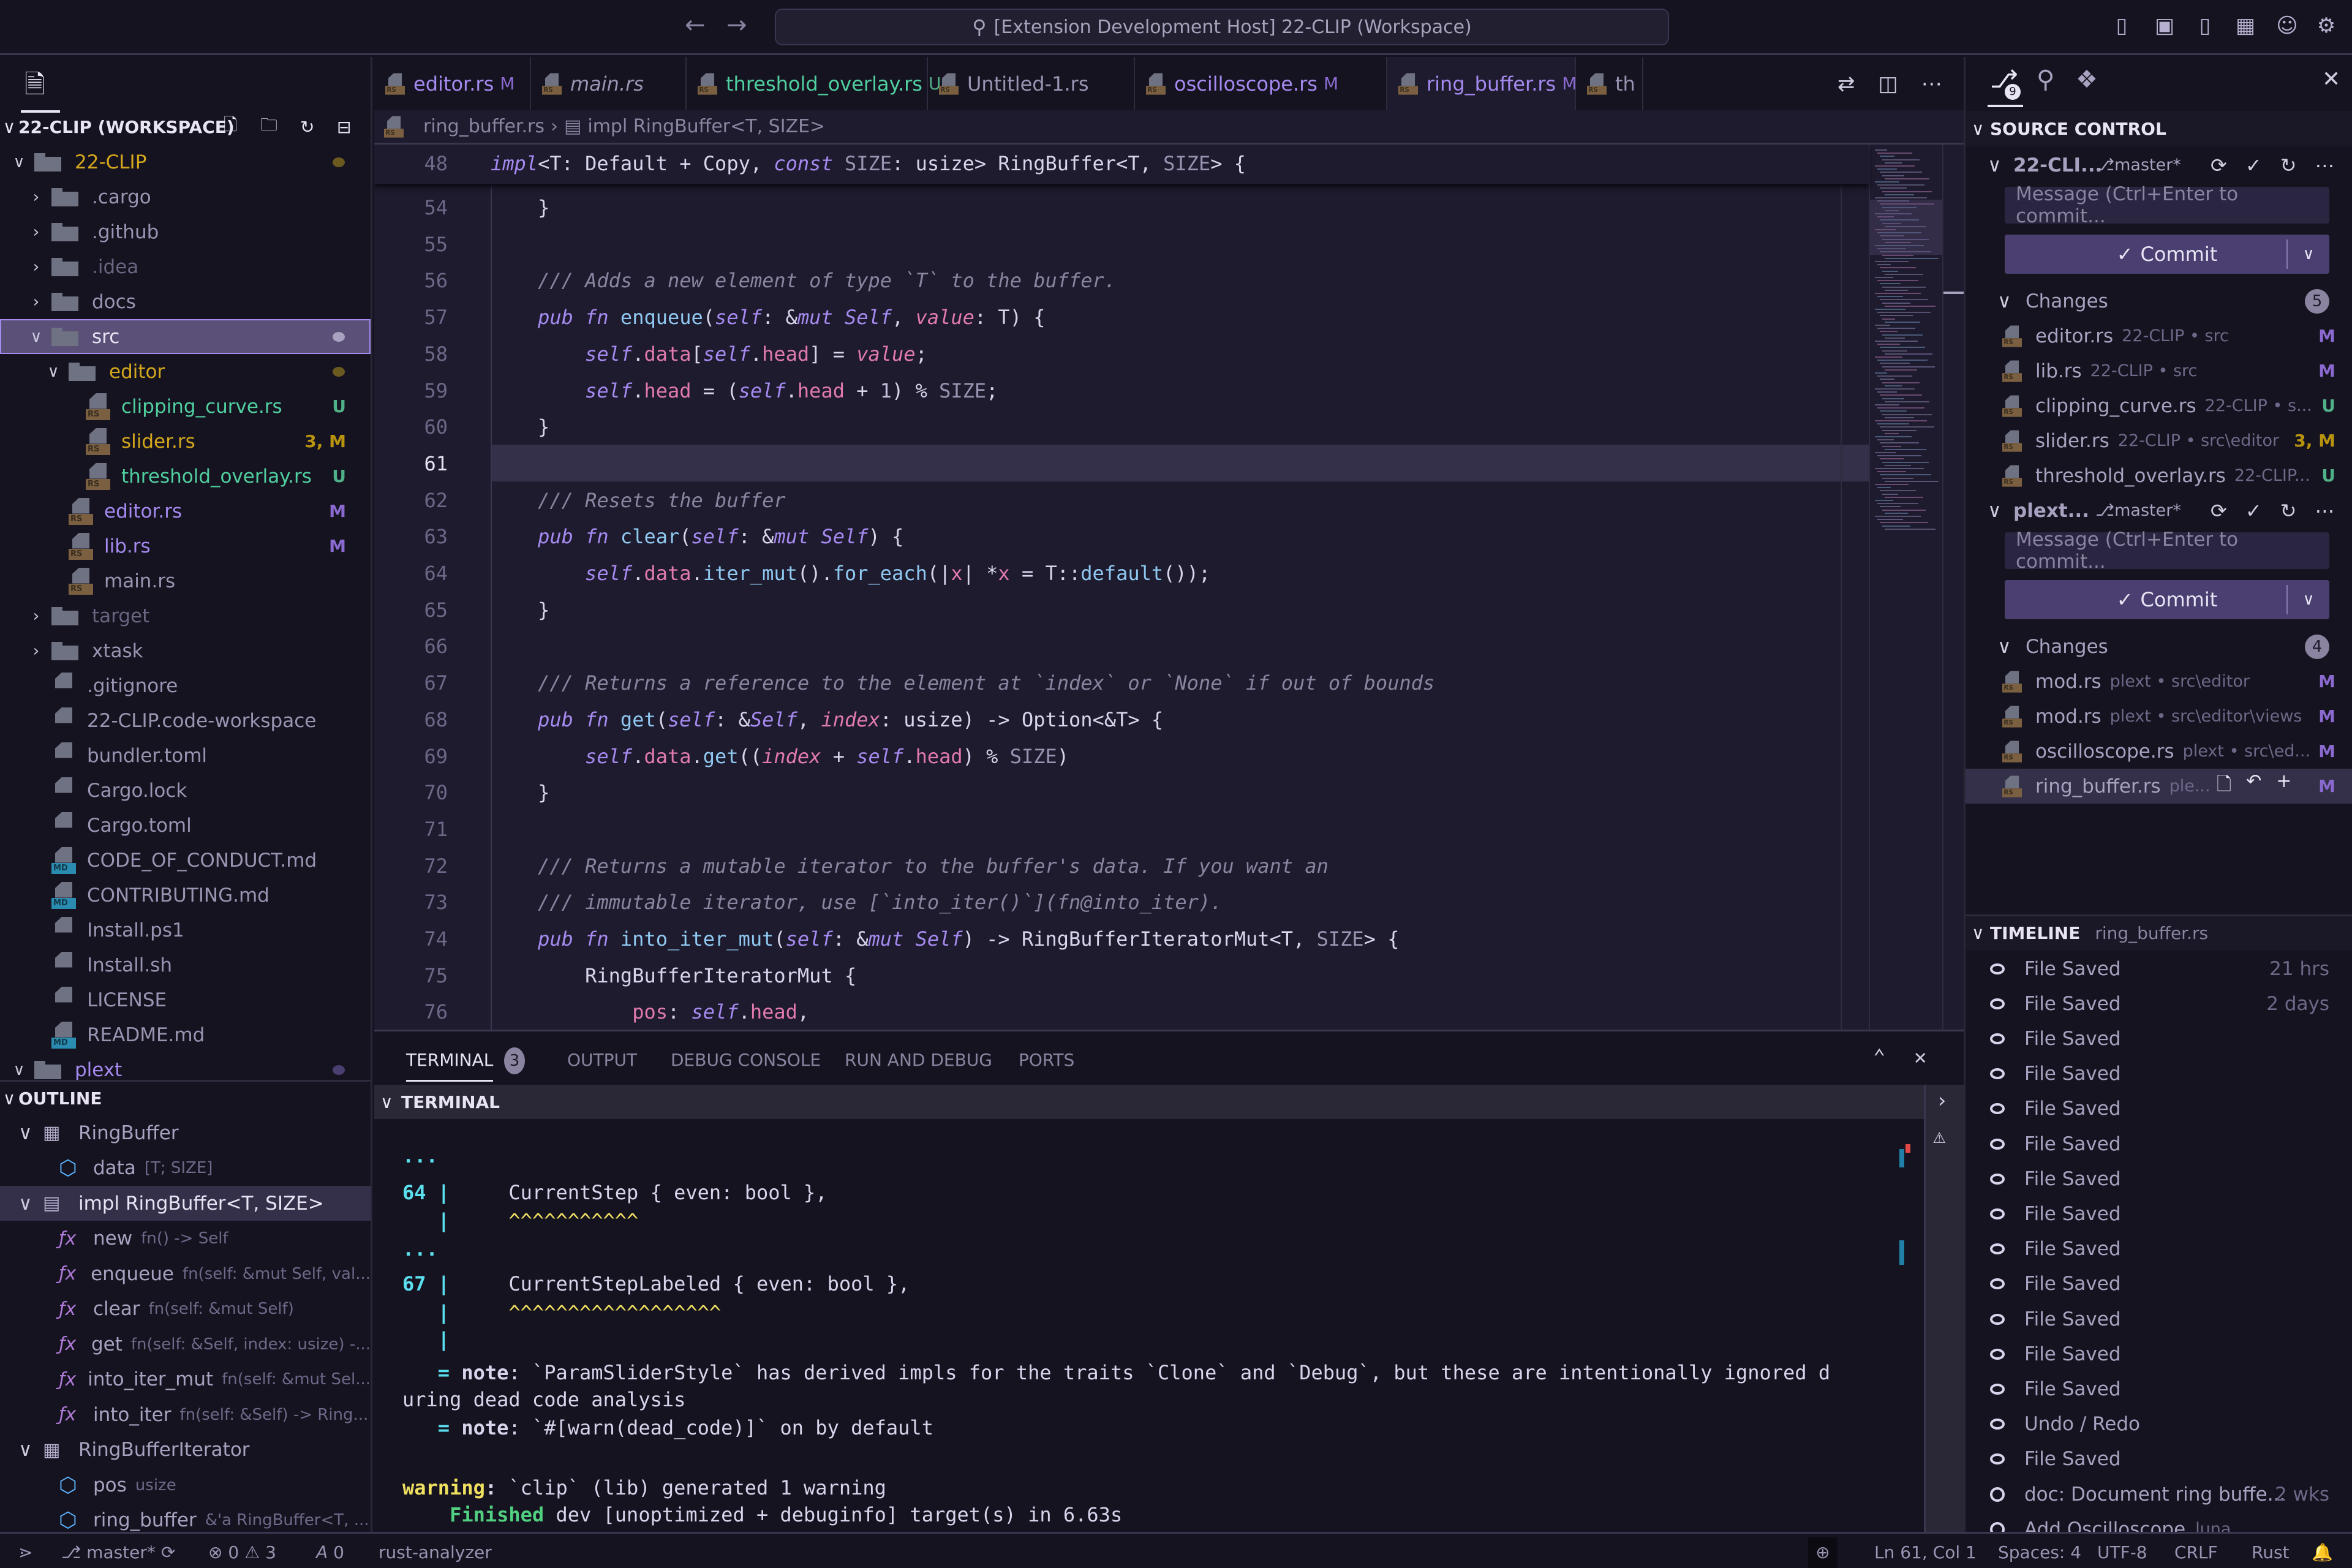 Image resolution: width=2352 pixels, height=1568 pixels. Describe the element at coordinates (2159, 647) in the screenshot. I see `changes-group: ∨ Changes 4` at that location.